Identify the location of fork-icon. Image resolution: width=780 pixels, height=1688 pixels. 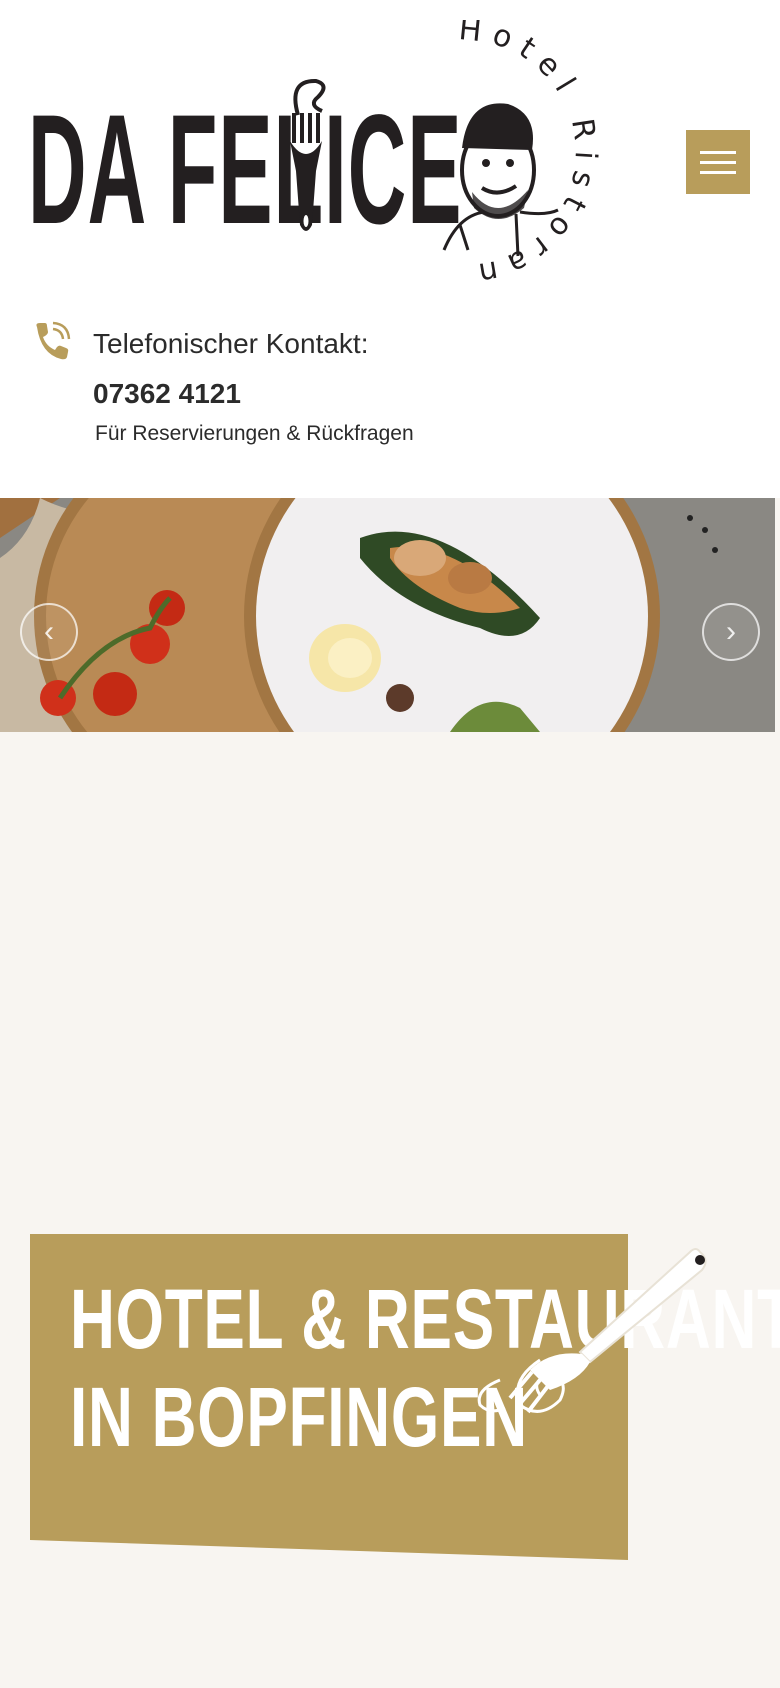
(308, 154).